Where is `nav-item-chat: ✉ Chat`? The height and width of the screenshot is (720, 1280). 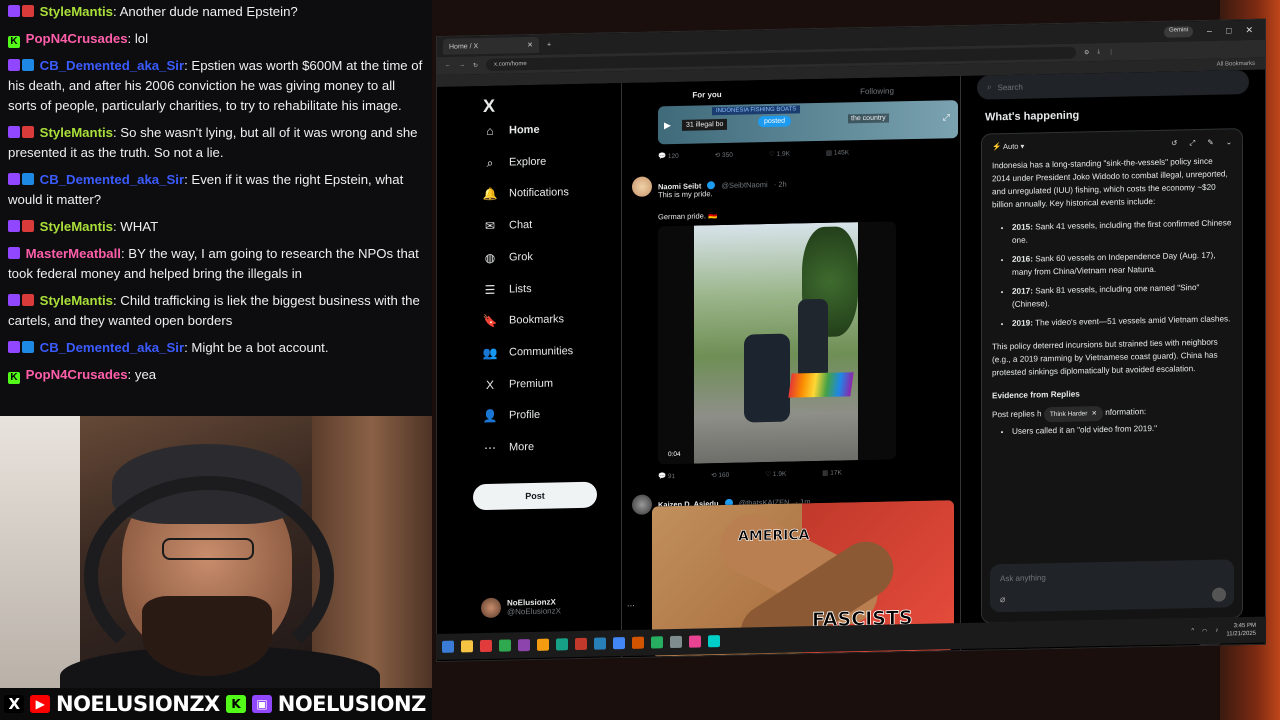 nav-item-chat: ✉ Chat is located at coordinates (507, 225).